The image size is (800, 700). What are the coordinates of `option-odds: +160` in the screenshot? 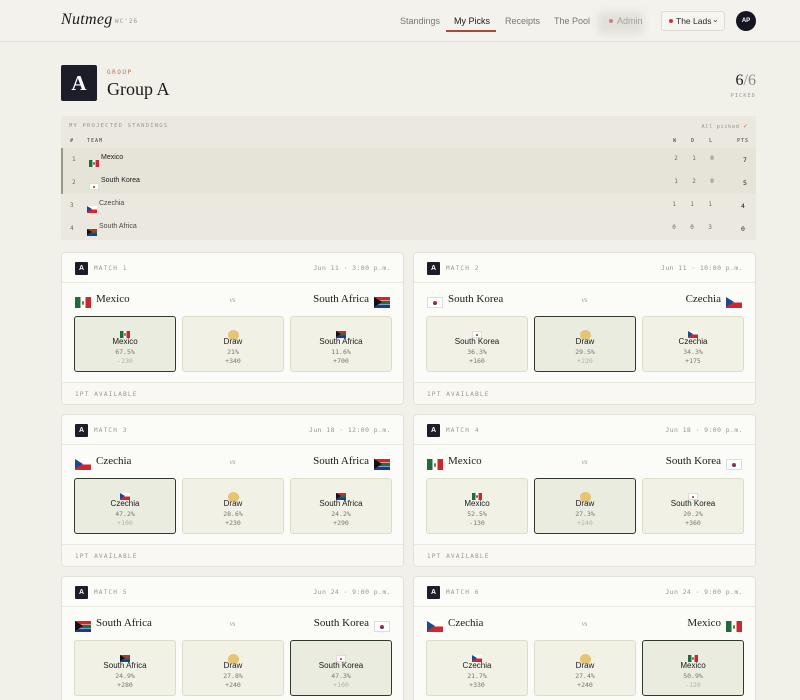 It's located at (477, 361).